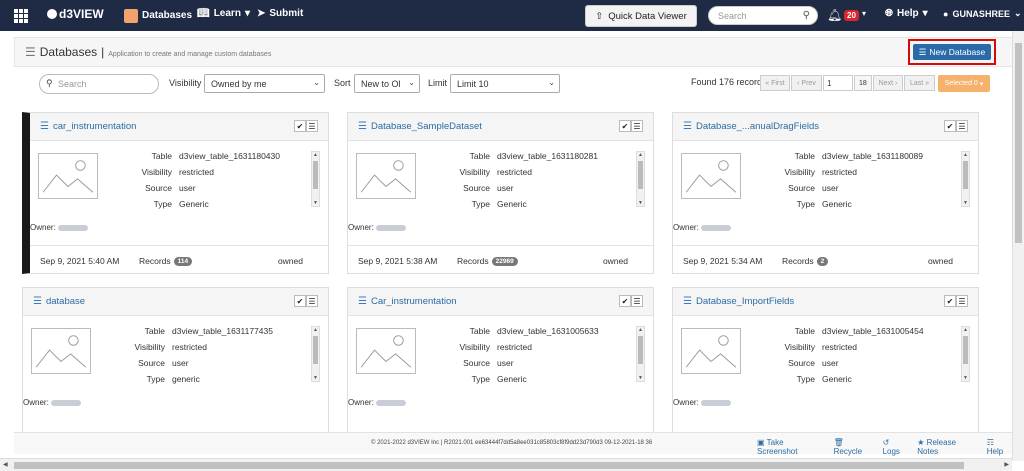 Image resolution: width=1024 pixels, height=471 pixels. Describe the element at coordinates (806, 83) in the screenshot. I see `pagination-prev: ‹ Prev` at that location.